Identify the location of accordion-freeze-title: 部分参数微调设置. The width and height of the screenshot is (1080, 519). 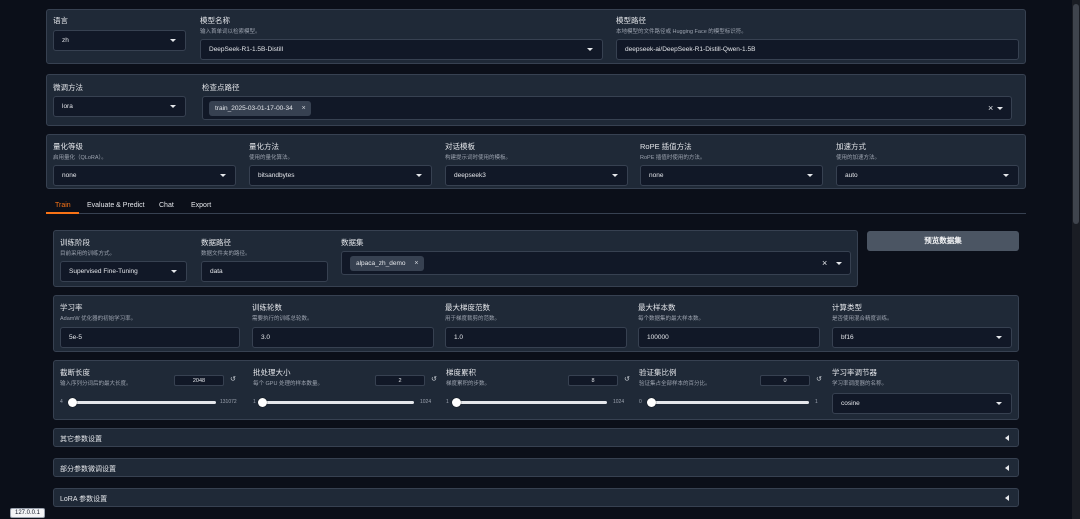
(88, 469).